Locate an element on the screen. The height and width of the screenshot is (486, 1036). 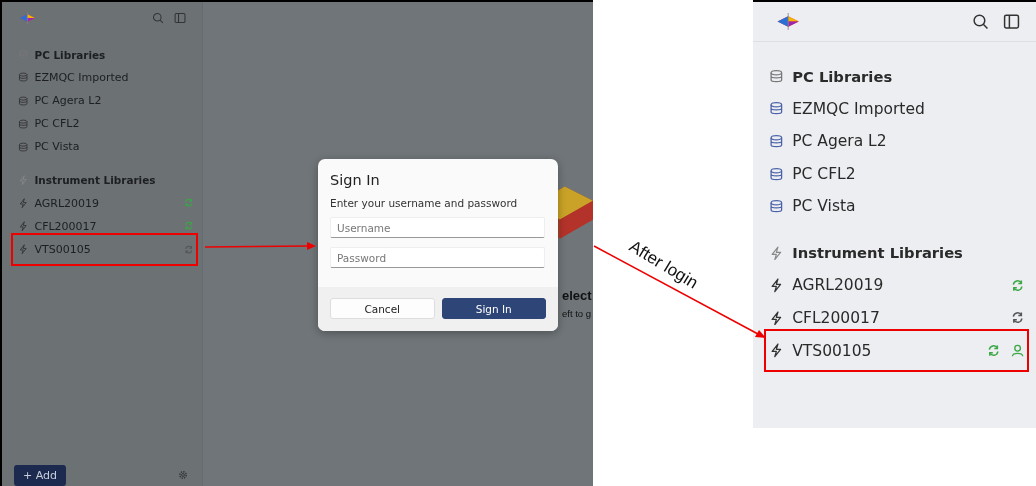
library-item: CFL200017 is located at coordinates (896, 318).